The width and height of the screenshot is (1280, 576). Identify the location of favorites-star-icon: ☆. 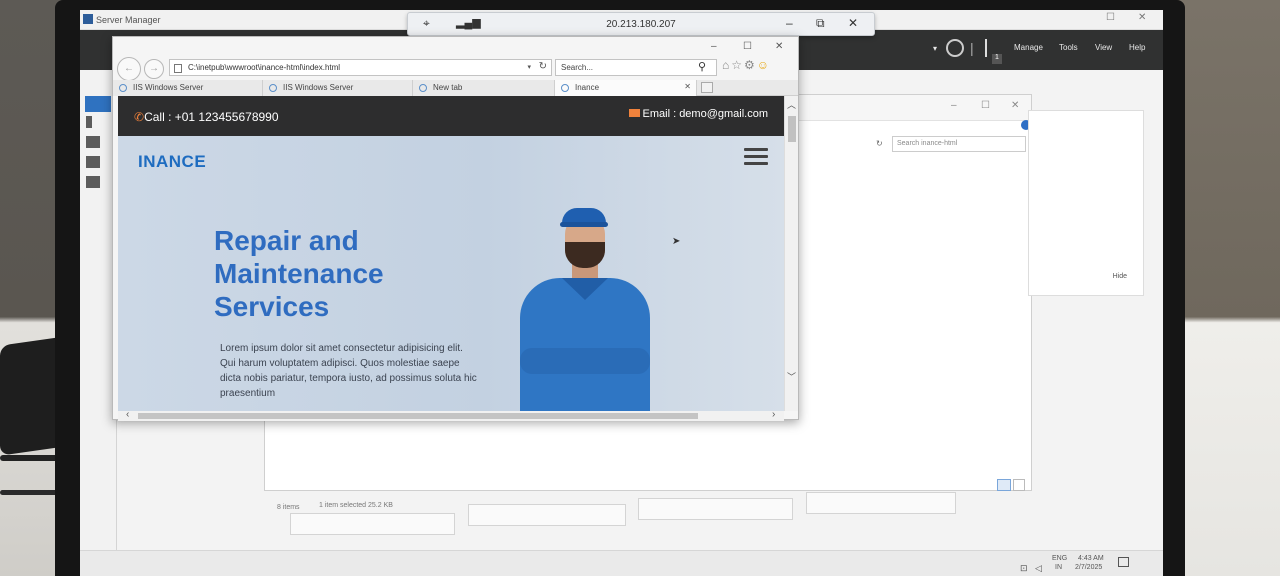
(737, 65).